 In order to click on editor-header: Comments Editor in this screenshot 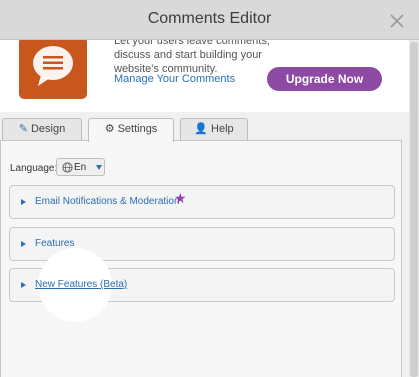, I will do `click(209, 20)`.